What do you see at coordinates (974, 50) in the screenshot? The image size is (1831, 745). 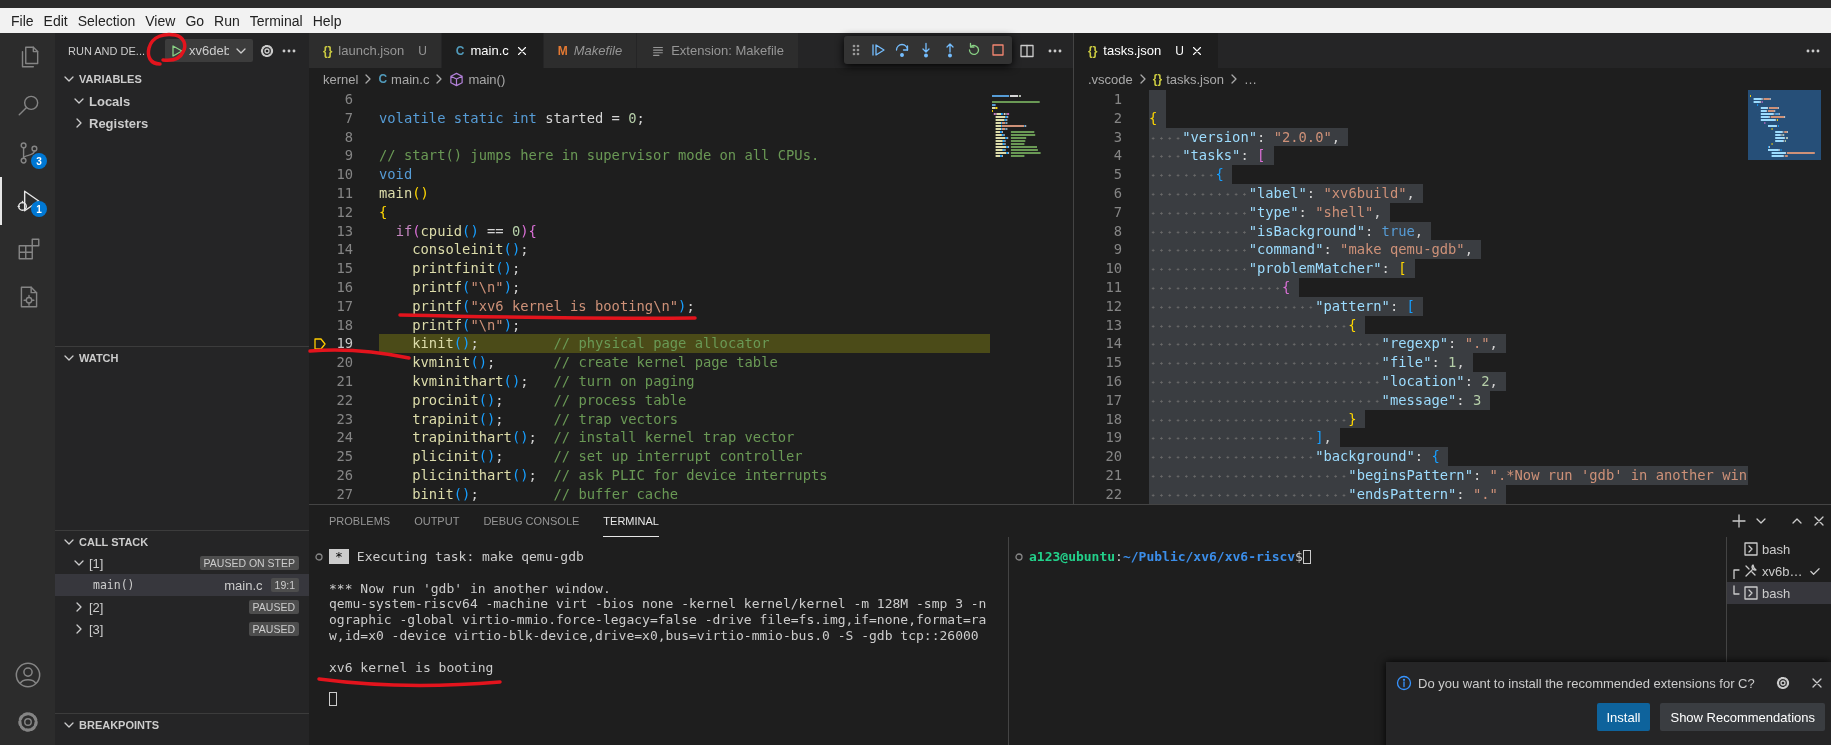 I see `restart-icon` at bounding box center [974, 50].